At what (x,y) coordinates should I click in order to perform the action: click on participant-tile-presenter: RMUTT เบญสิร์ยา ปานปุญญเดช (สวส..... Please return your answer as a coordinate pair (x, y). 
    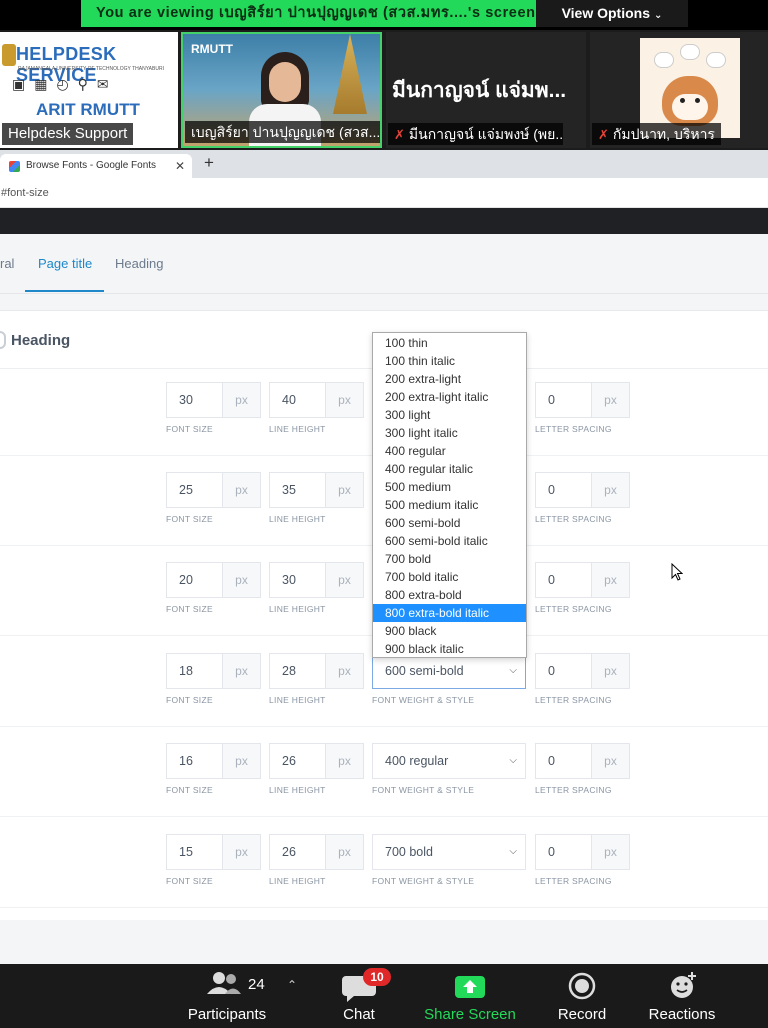
    Looking at the image, I should click on (281, 90).